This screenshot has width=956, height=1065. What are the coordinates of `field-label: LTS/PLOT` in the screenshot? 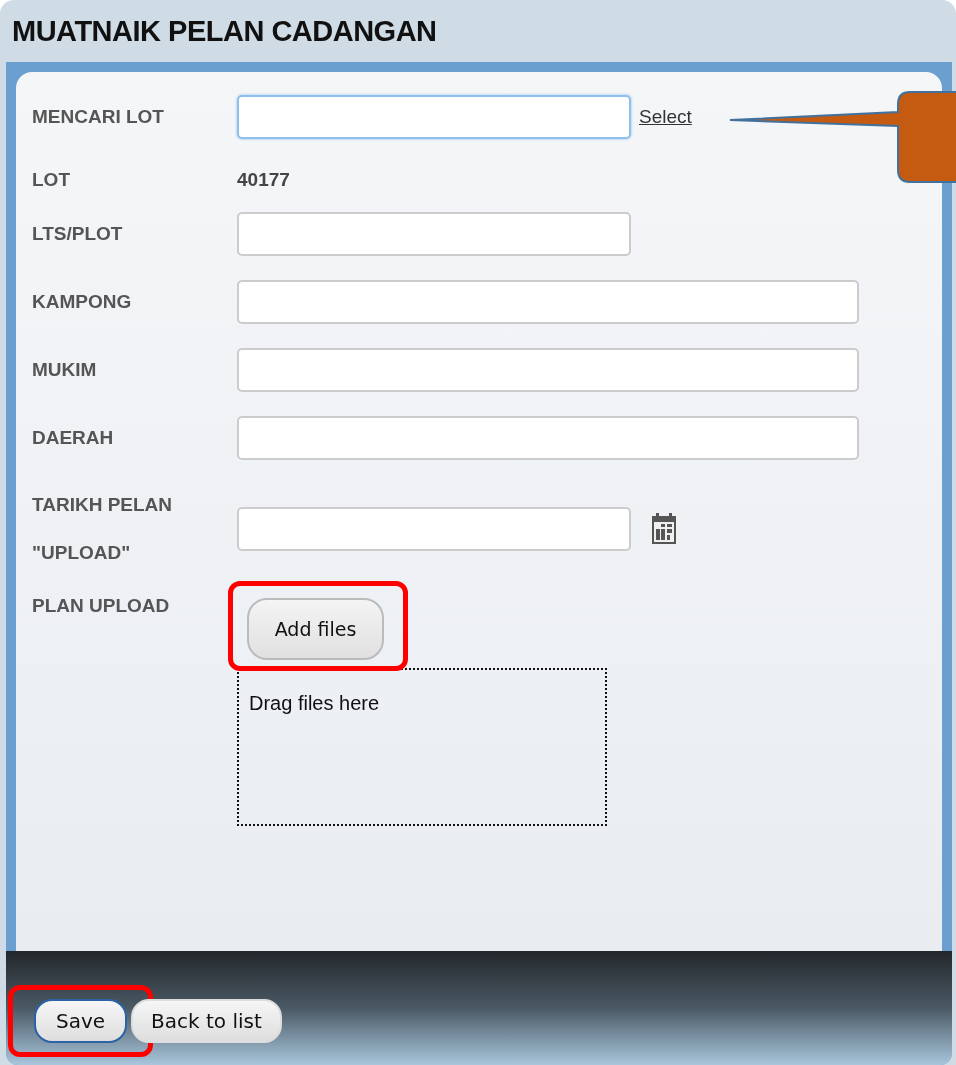 It's located at (78, 234).